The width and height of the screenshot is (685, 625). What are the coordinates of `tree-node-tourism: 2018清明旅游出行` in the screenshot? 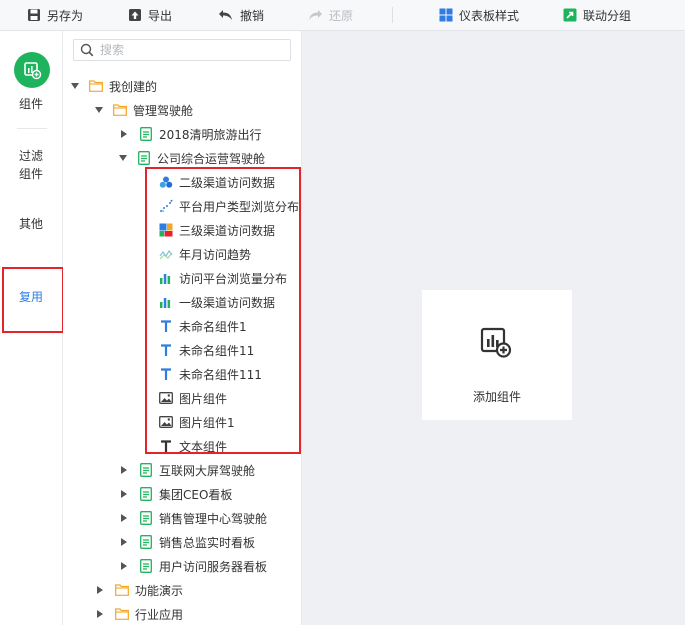 It's located at (190, 134).